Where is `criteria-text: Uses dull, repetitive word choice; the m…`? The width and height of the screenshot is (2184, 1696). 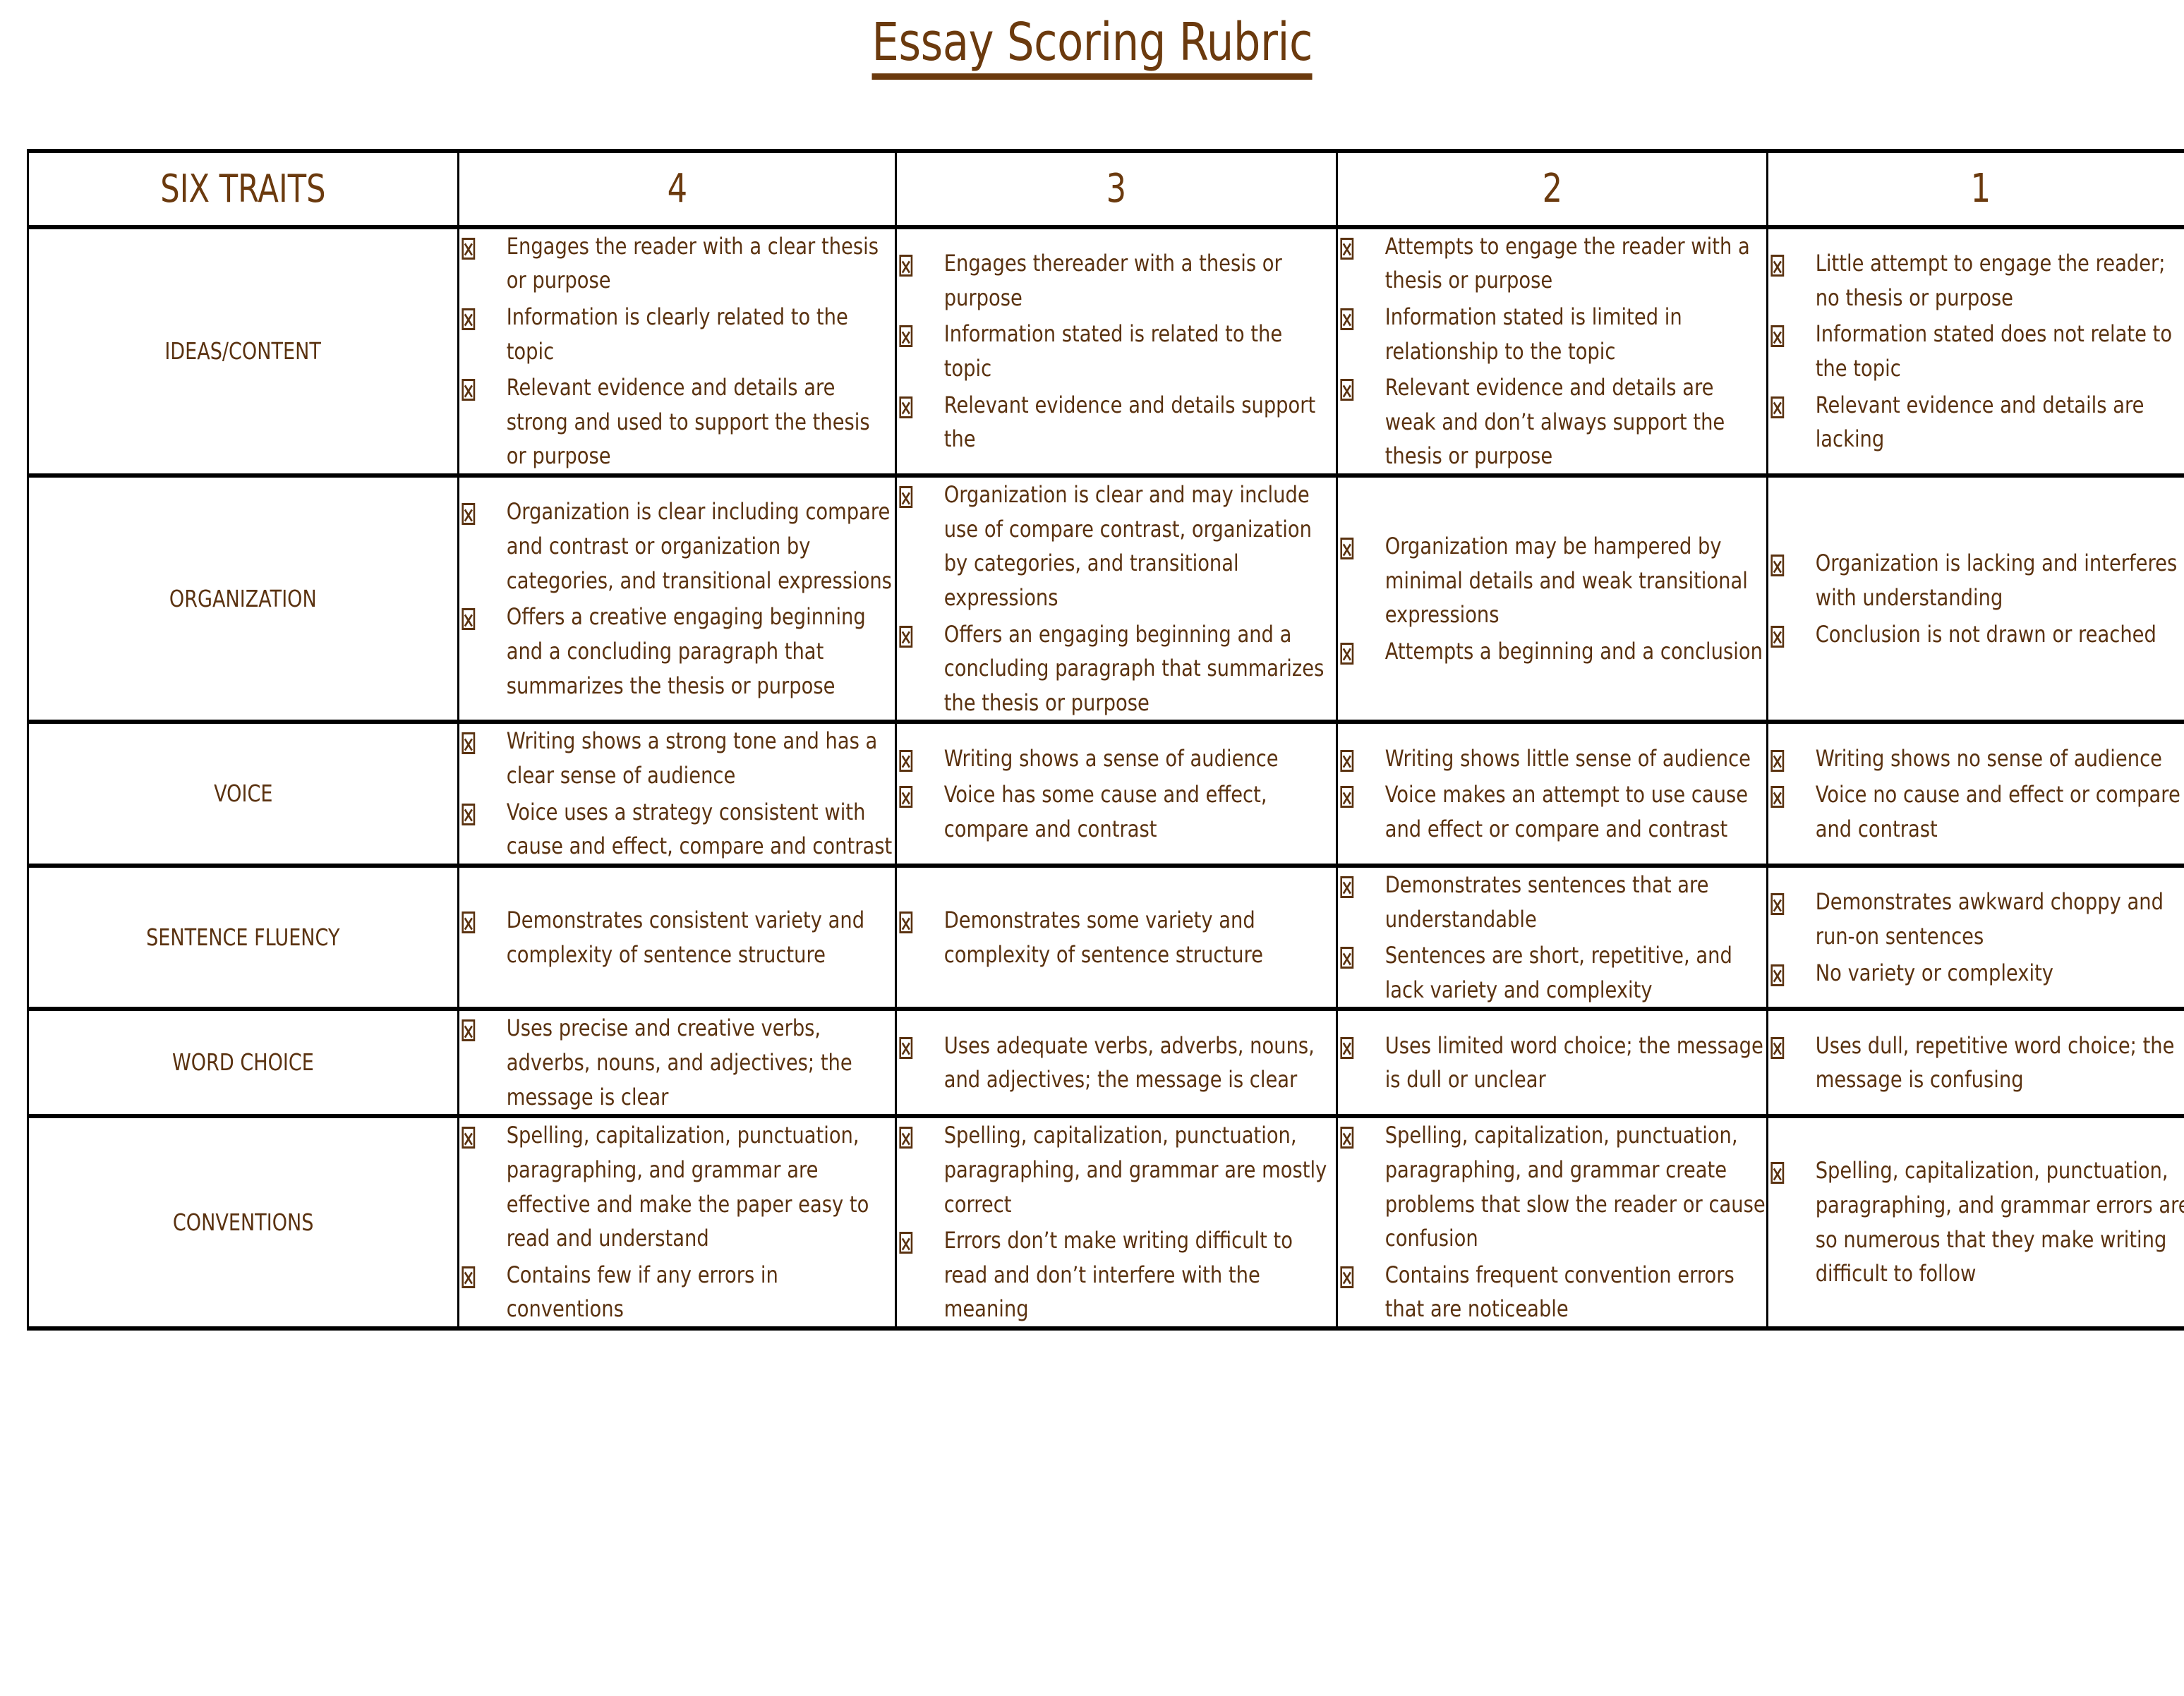
criteria-text: Uses dull, repetitive word choice; the m… is located at coordinates (1995, 1063).